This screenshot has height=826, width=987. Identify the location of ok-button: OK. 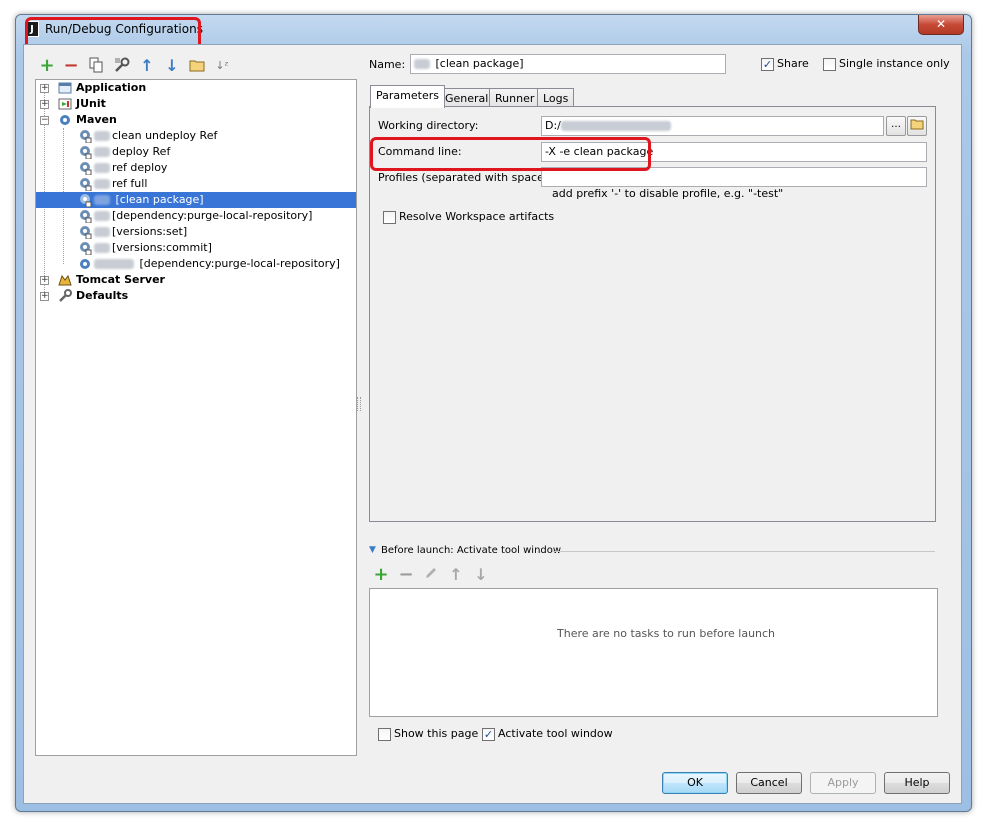
(695, 783).